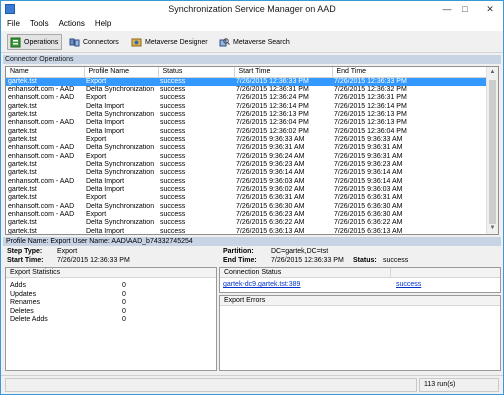 Image resolution: width=504 pixels, height=395 pixels. What do you see at coordinates (70, 320) in the screenshot?
I see `stat-row: Delete Adds 0` at bounding box center [70, 320].